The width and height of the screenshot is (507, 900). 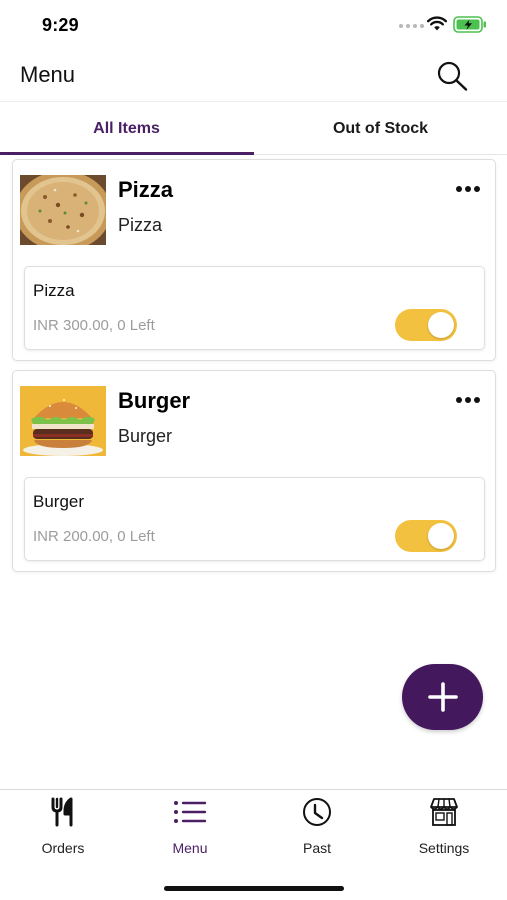 What do you see at coordinates (254, 308) in the screenshot?
I see `item-variant: Pizza INR 300.00, 0 Left` at bounding box center [254, 308].